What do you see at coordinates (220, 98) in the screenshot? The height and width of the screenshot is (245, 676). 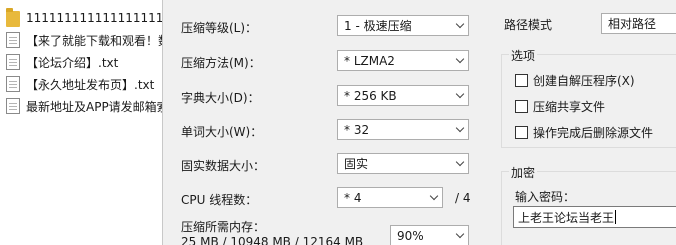 I see `dictionary-size-label: 字典大小(D)：` at bounding box center [220, 98].